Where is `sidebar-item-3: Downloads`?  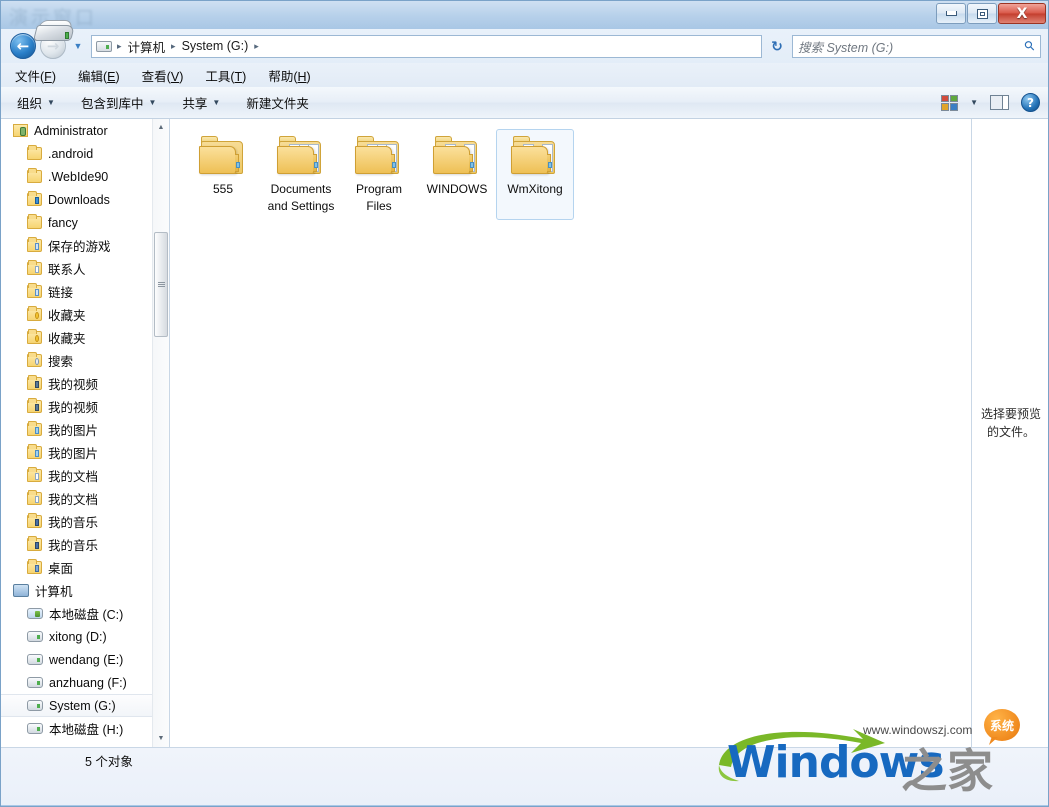 sidebar-item-3: Downloads is located at coordinates (85, 199).